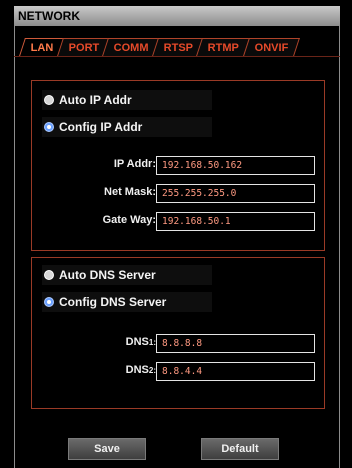  Describe the element at coordinates (107, 275) in the screenshot. I see `auto-dns-label: Auto DNS Server` at that location.